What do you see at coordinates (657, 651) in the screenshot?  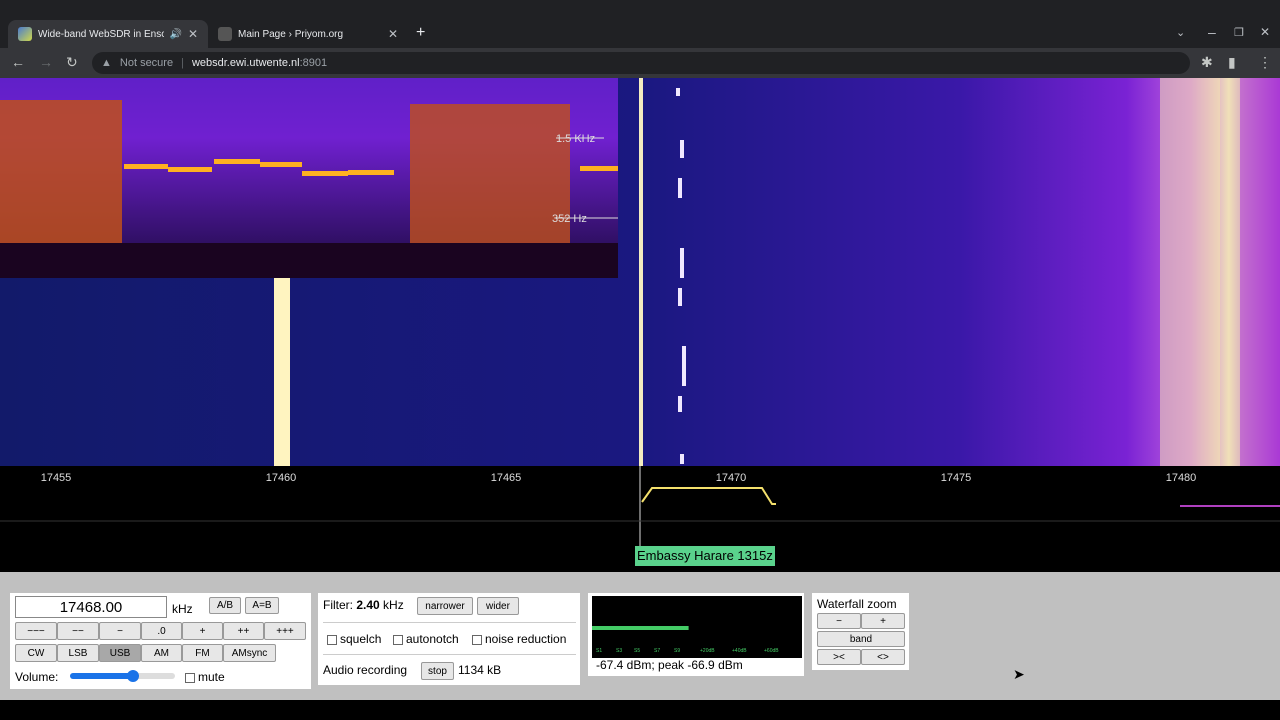 I see `smeter-scale-label: S7` at bounding box center [657, 651].